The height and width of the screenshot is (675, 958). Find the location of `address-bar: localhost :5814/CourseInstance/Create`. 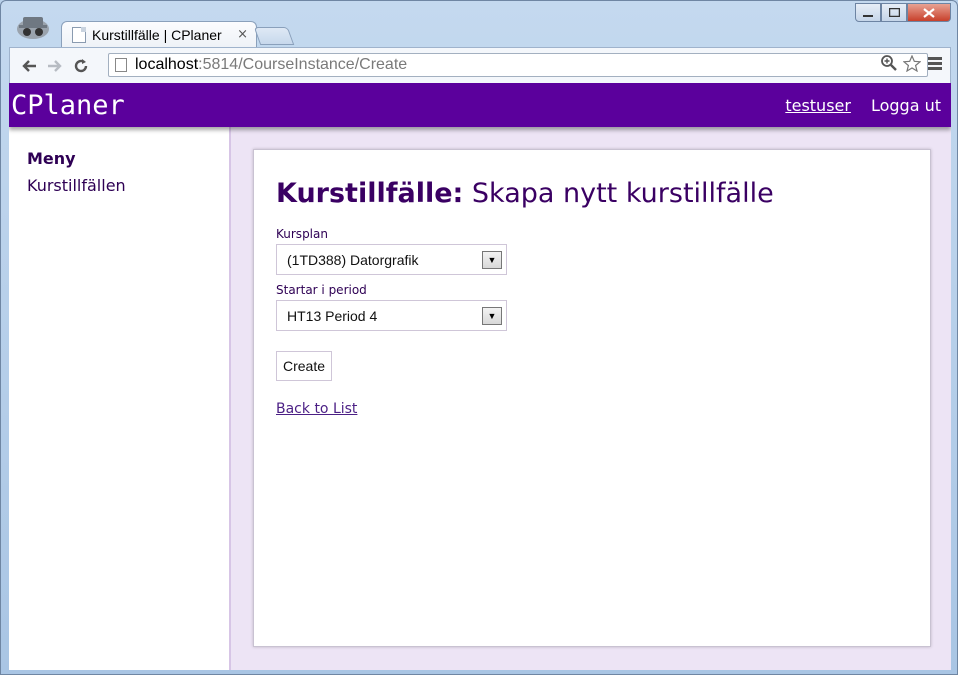

address-bar: localhost :5814/CourseInstance/Create is located at coordinates (518, 65).